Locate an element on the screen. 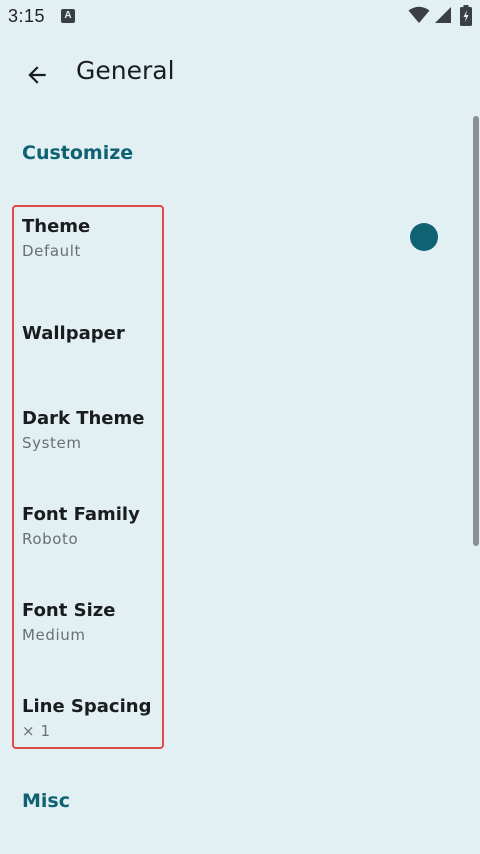  section-header-customize: Customize is located at coordinates (78, 153).